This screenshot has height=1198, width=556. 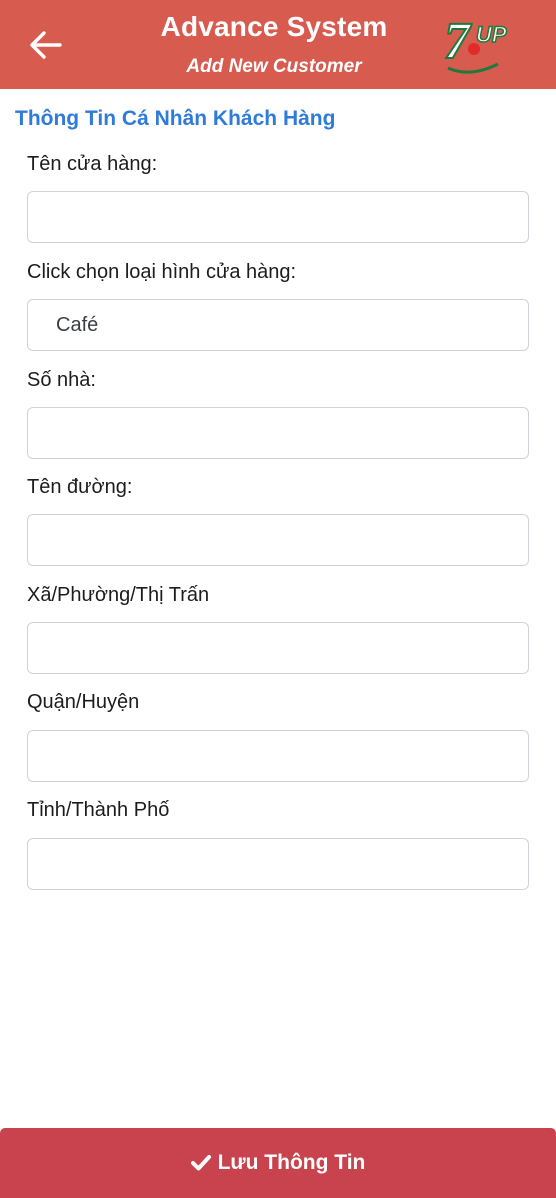 I want to click on district-input, so click(x=278, y=756).